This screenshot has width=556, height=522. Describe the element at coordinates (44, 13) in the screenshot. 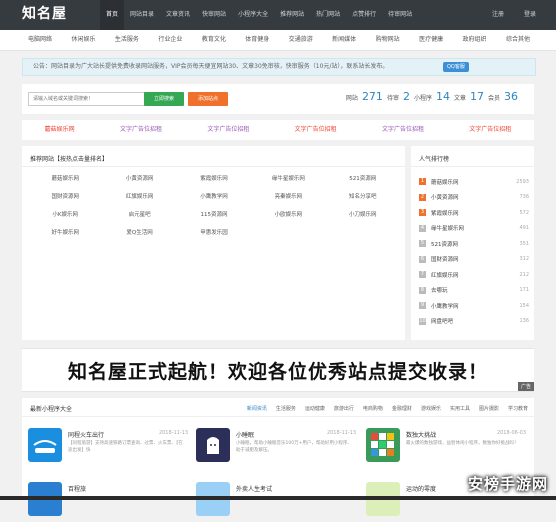

I see `site-logo: 知名屋` at that location.